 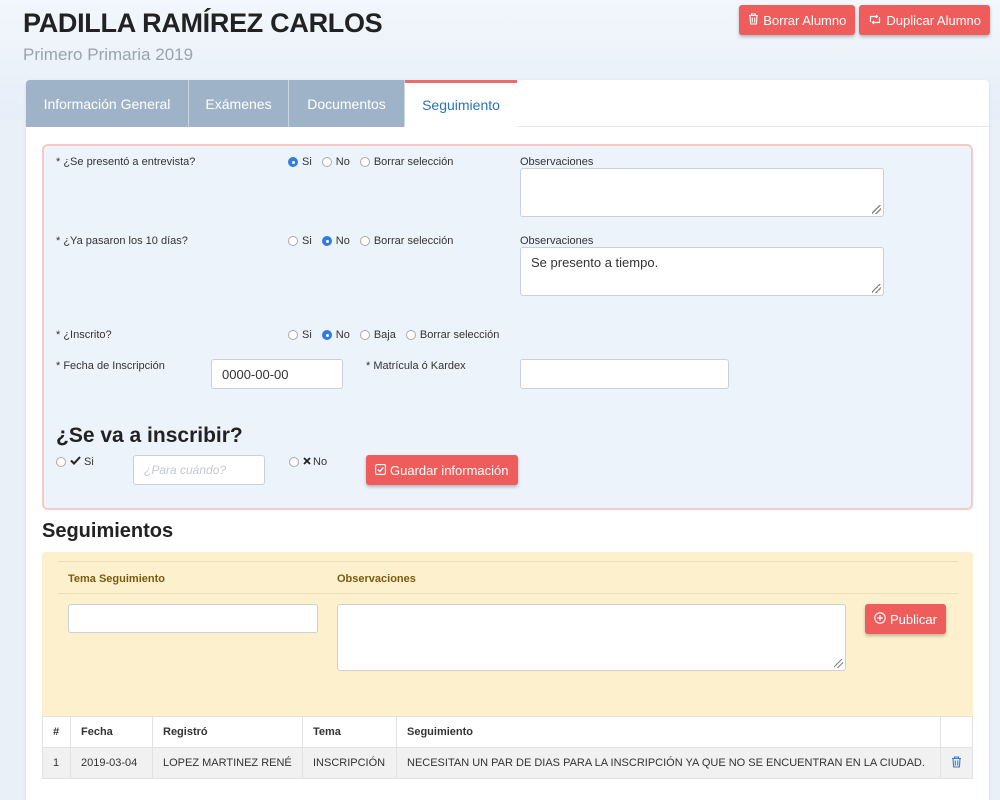 I want to click on interview-option-si-label: Si, so click(x=307, y=162).